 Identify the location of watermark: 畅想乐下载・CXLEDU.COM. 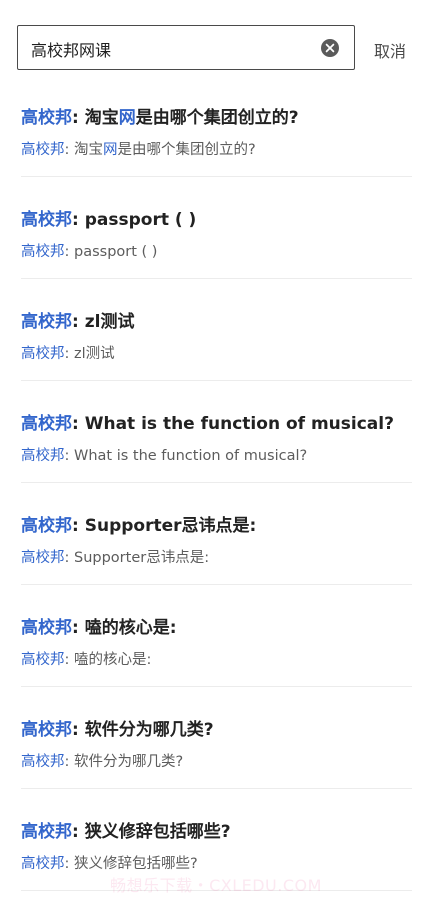
(216, 885).